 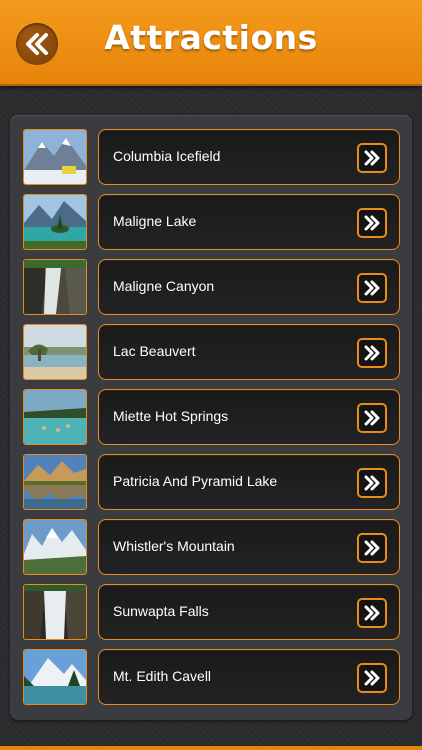 I want to click on attraction-row-button: Maligne Canyon, so click(x=249, y=287).